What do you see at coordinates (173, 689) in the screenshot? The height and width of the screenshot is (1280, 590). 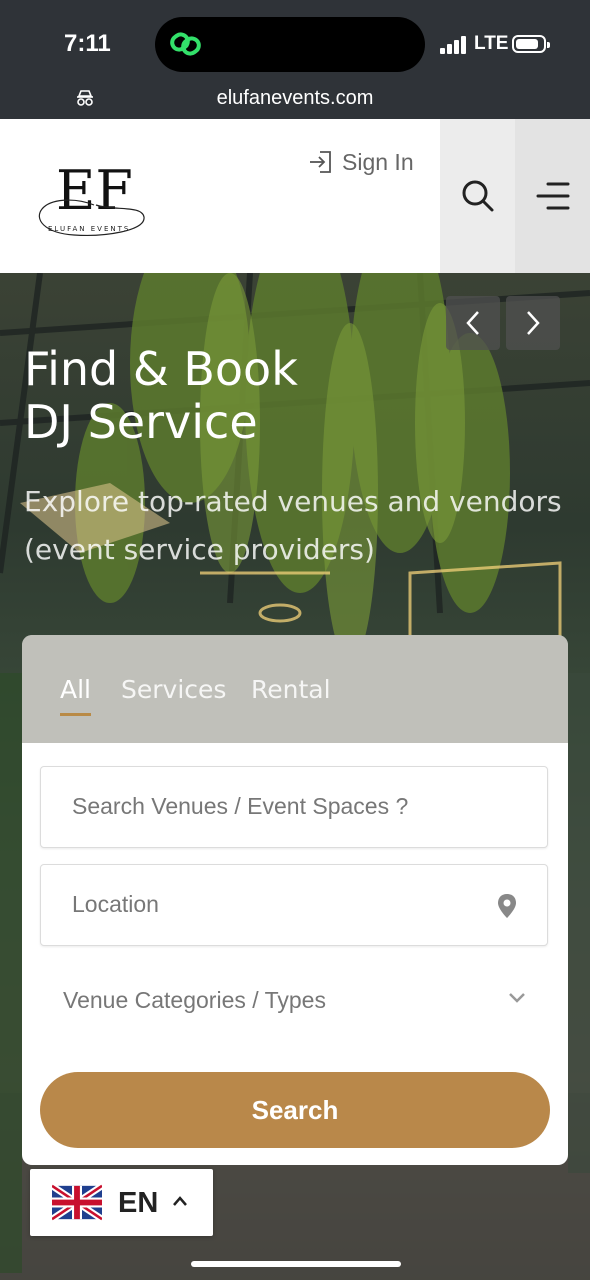 I see `tab-services: Services` at bounding box center [173, 689].